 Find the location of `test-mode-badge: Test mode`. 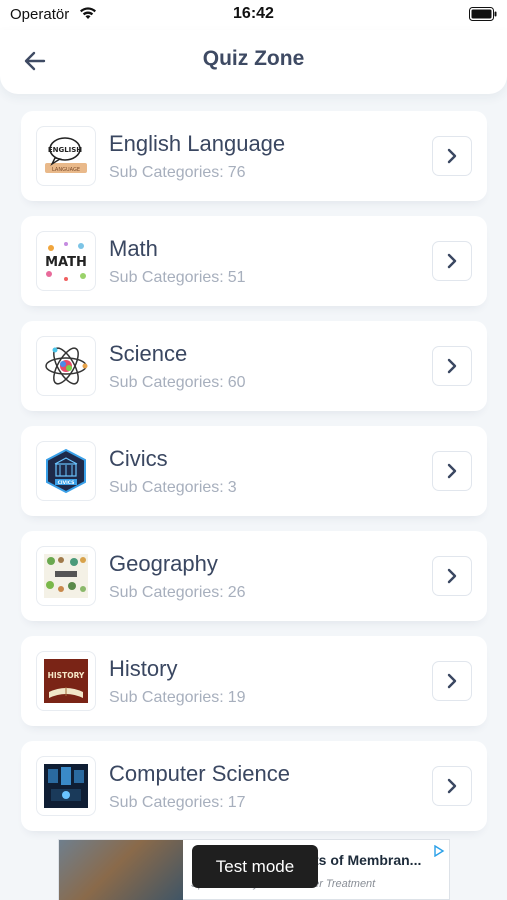

test-mode-badge: Test mode is located at coordinates (255, 866).